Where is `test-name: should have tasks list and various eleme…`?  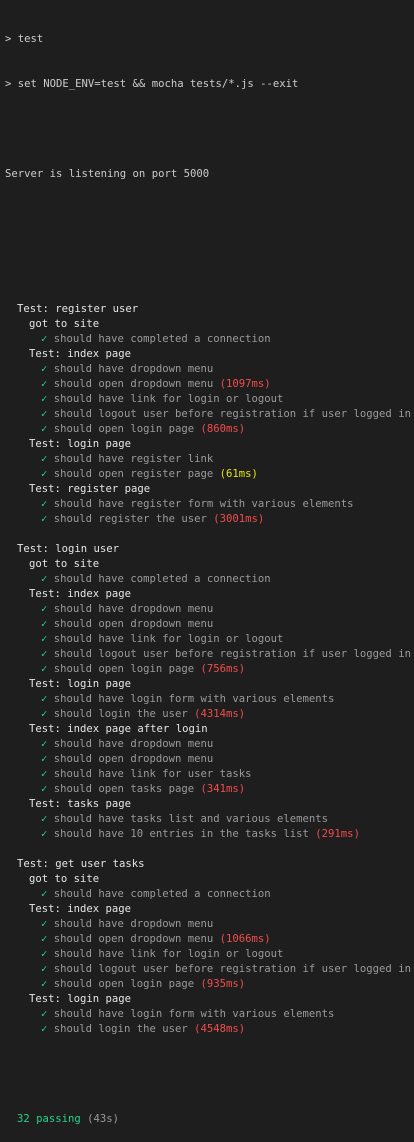 test-name: should have tasks list and various eleme… is located at coordinates (191, 819).